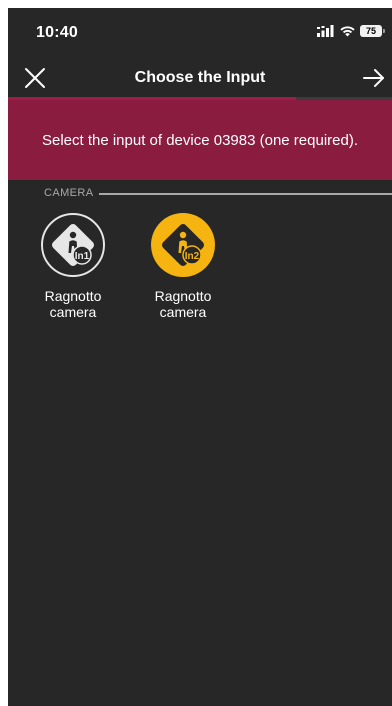 The image size is (392, 706). What do you see at coordinates (73, 245) in the screenshot?
I see `camera-input-in1-icon: In1` at bounding box center [73, 245].